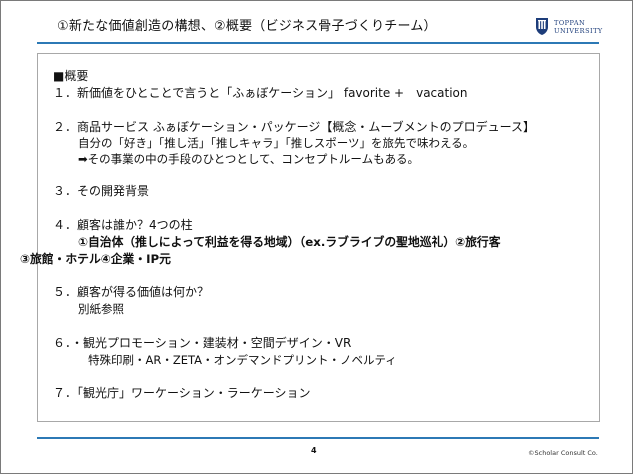  I want to click on slide-title: ①新たな価値創造の構想、②概要（ビジネス骨子づくりチーム）, so click(247, 26).